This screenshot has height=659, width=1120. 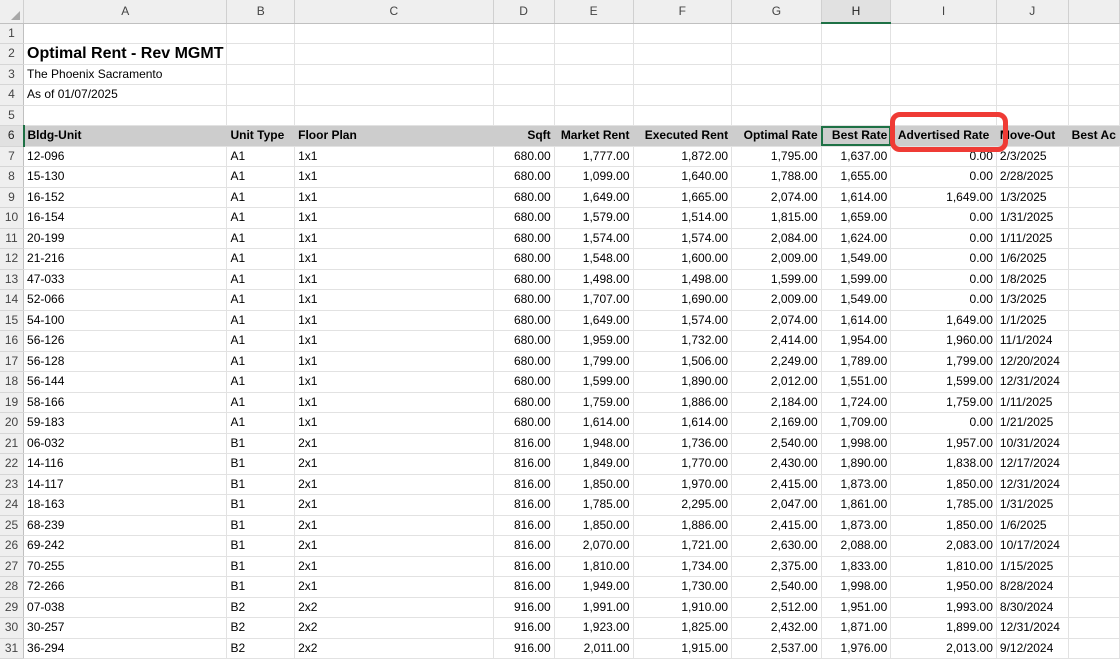 What do you see at coordinates (12, 95) in the screenshot?
I see `row-header: 4` at bounding box center [12, 95].